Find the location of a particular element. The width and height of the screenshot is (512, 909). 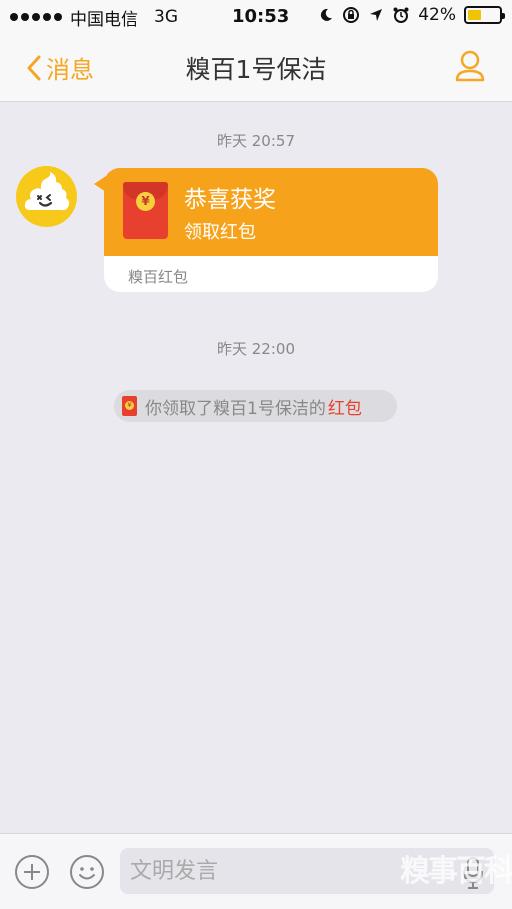

battery-level is located at coordinates (474, 15).